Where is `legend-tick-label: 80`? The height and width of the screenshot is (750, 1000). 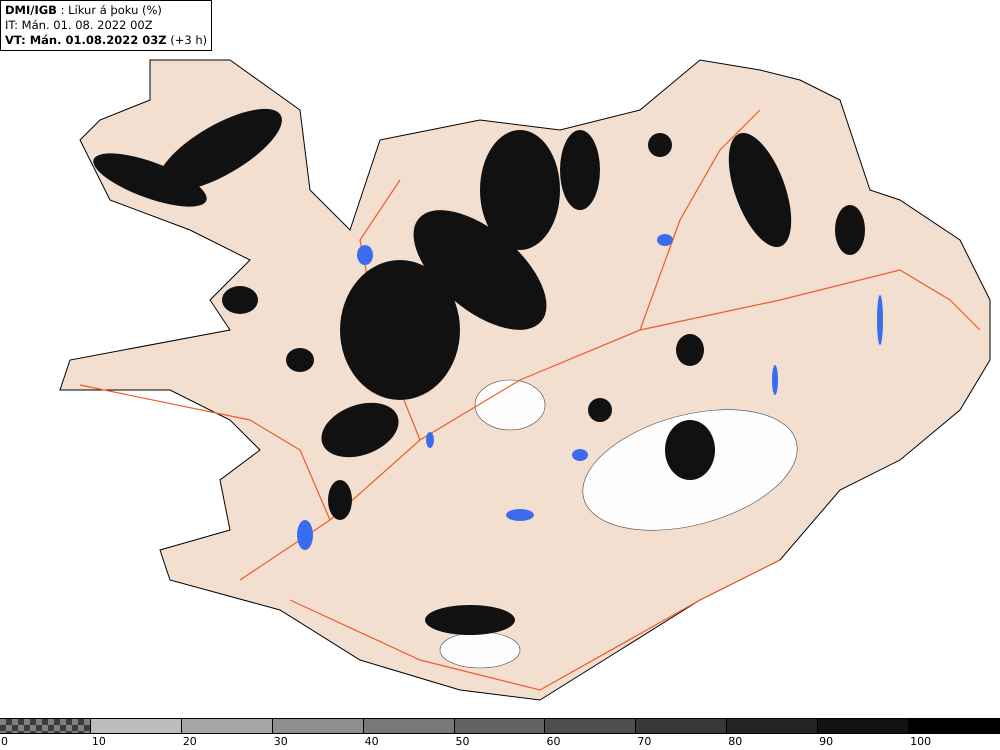
legend-tick-label: 80 is located at coordinates (734, 742).